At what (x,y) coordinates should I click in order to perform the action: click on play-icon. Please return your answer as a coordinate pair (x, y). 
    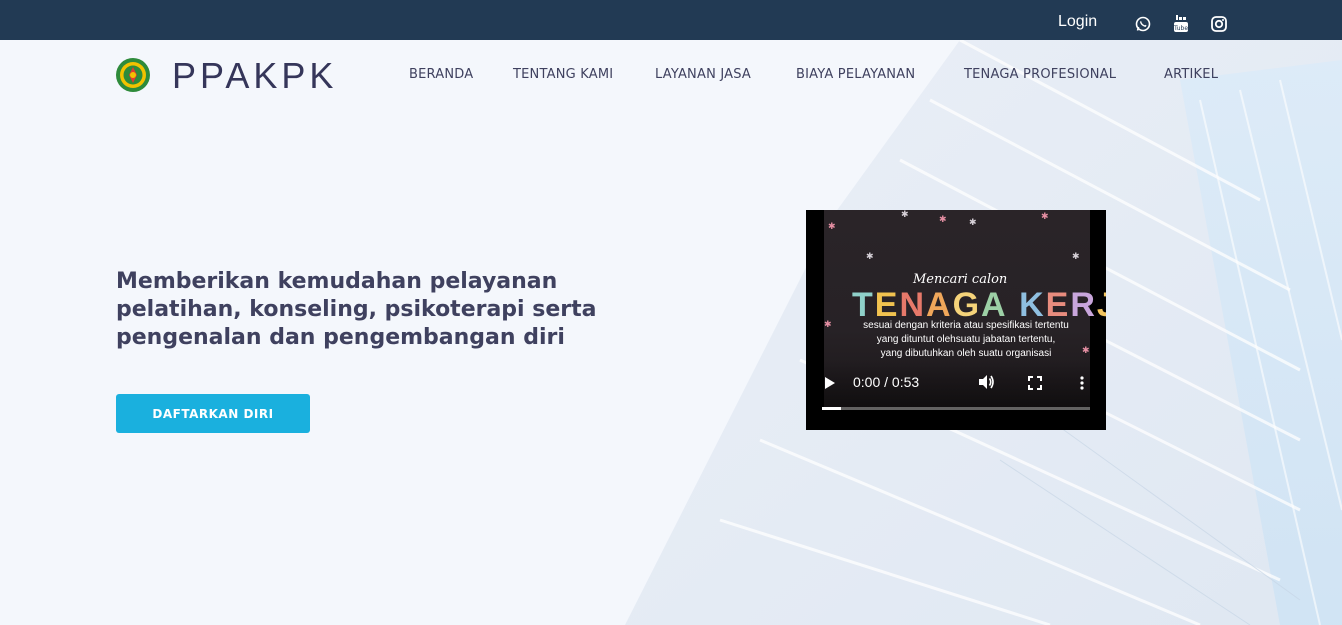
    Looking at the image, I should click on (830, 384).